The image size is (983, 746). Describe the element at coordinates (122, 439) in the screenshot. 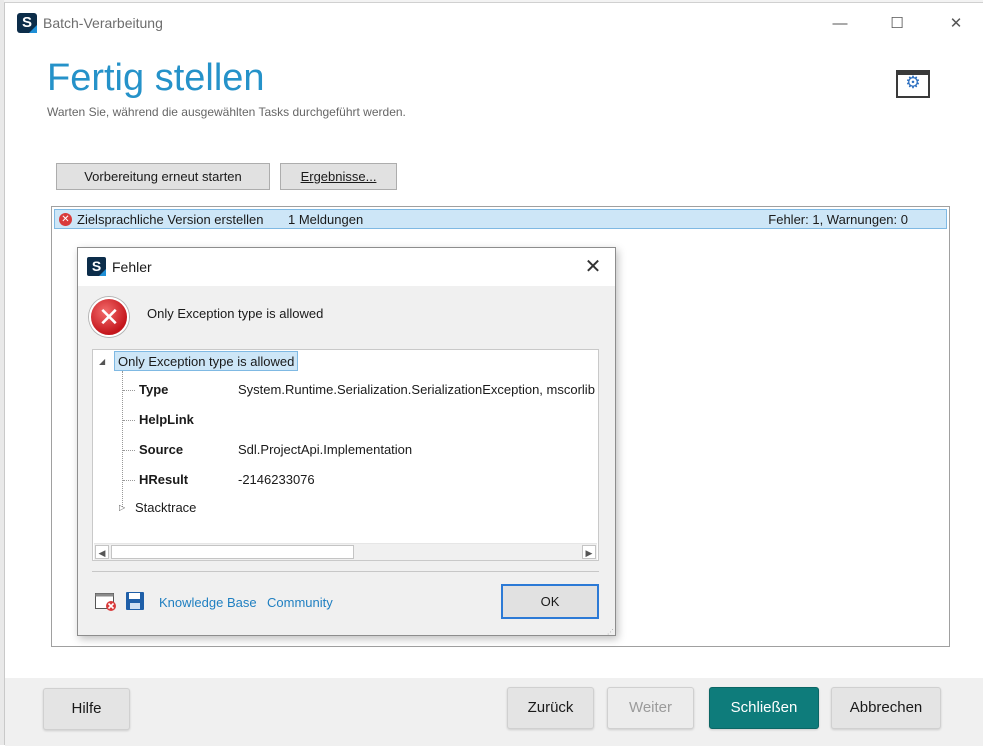

I see `tree-guide-line` at that location.